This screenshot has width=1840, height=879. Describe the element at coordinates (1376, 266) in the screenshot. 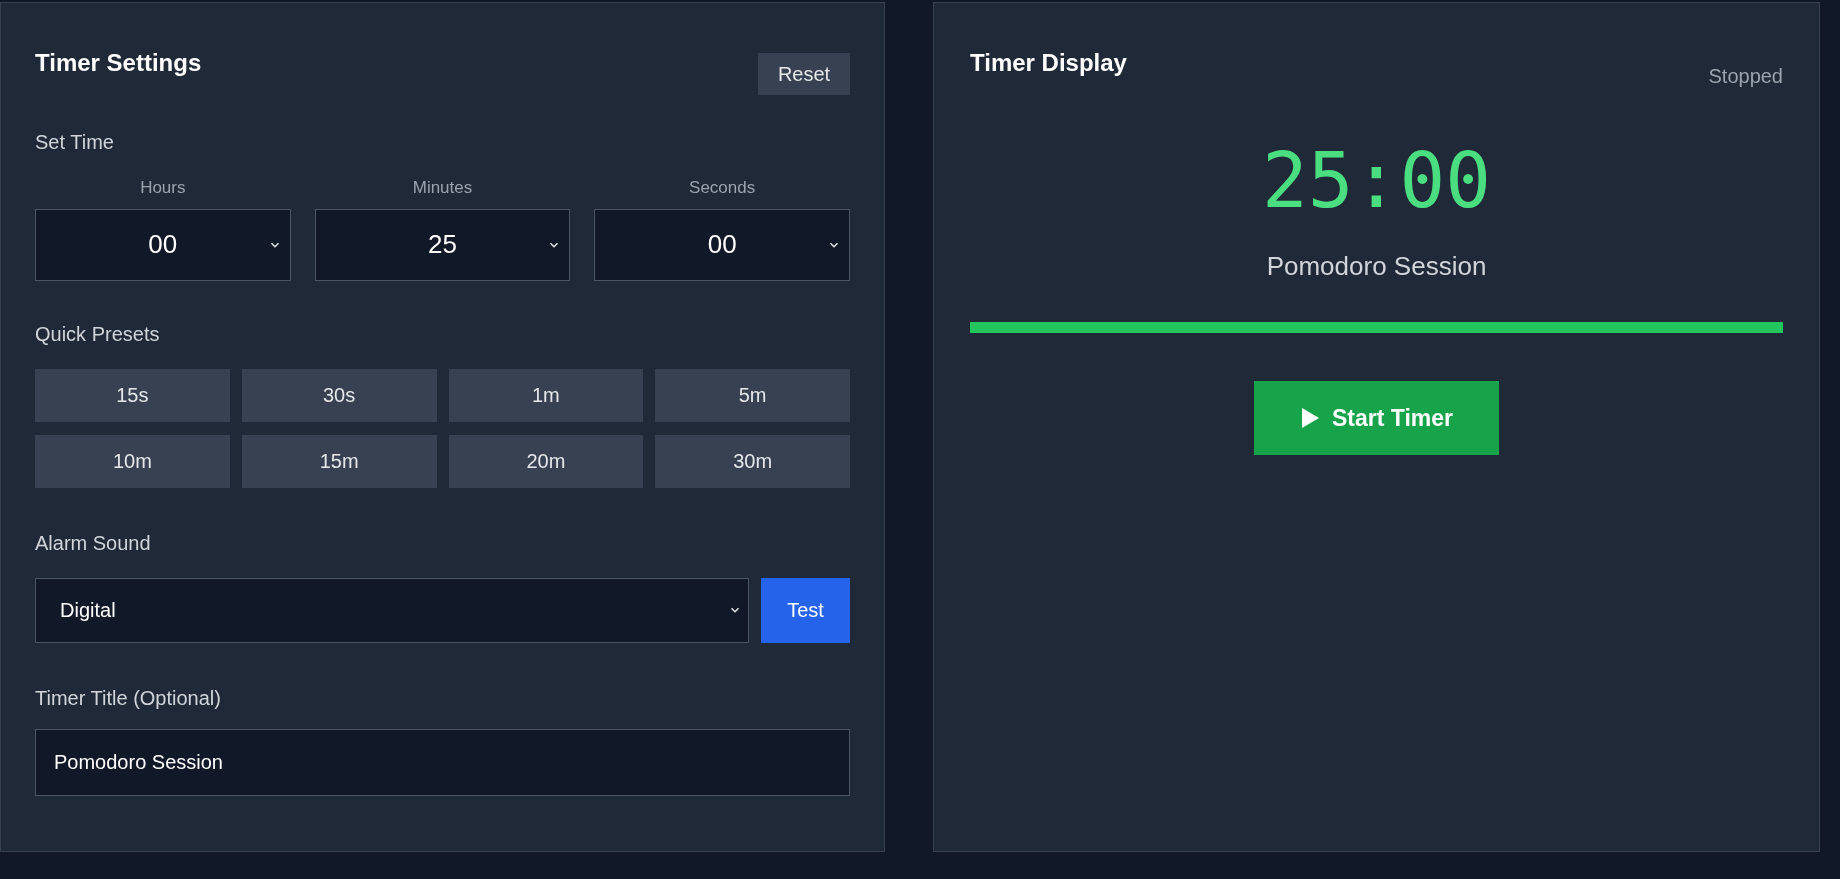

I see `session-title: Pomodoro Session` at that location.